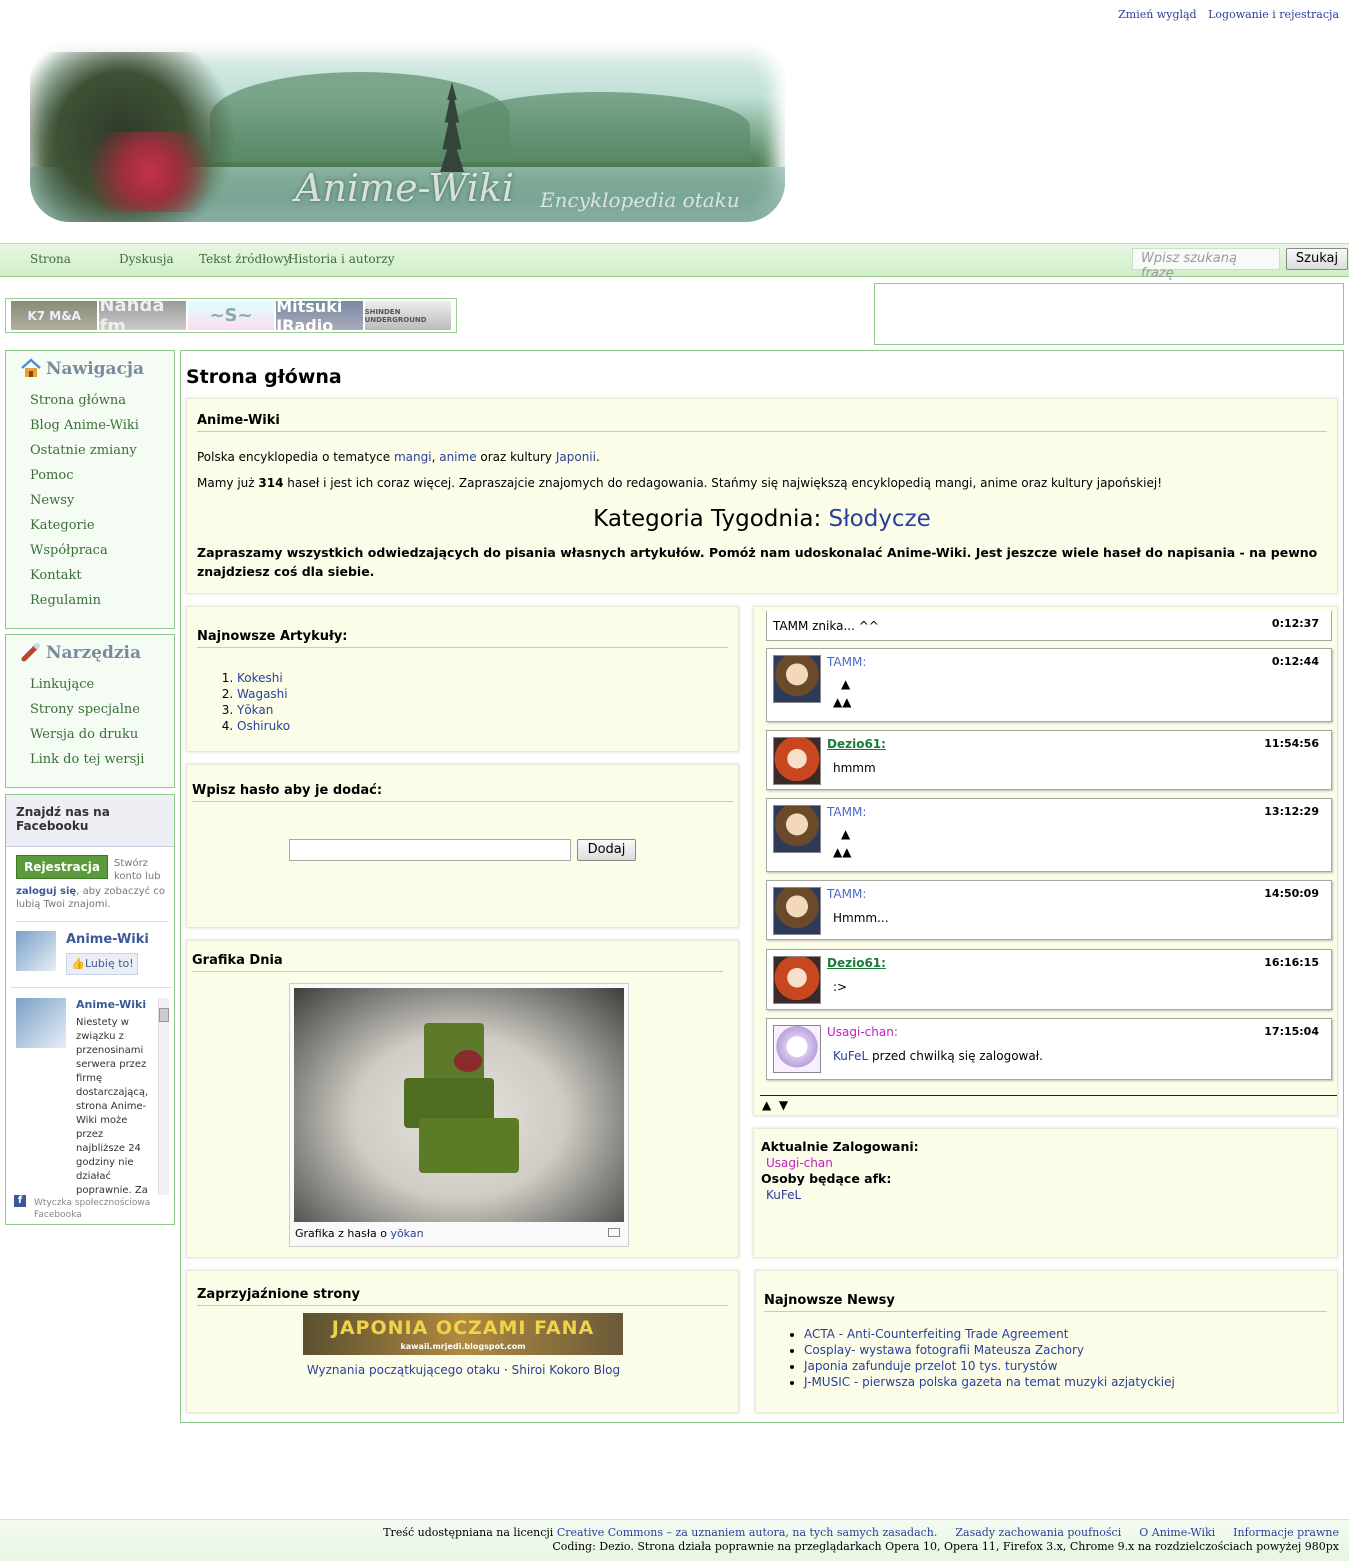 The width and height of the screenshot is (1349, 1561). What do you see at coordinates (90, 455) in the screenshot?
I see `sidebar-item-recent: Ostatnie zmiany` at bounding box center [90, 455].